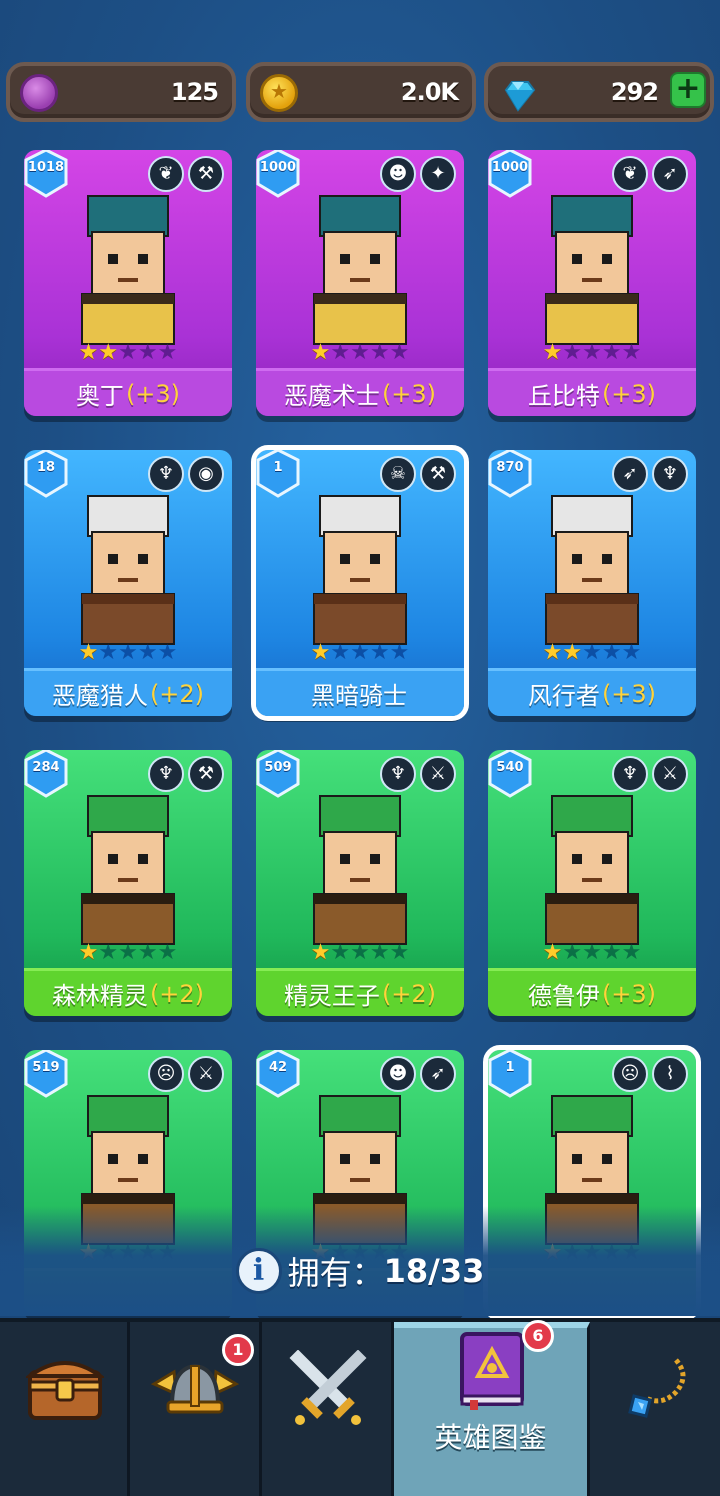  Describe the element at coordinates (128, 583) in the screenshot. I see `hero-card: 18 ♆ ◉ ★★★★★ 恶魔猎人 (+2)` at that location.